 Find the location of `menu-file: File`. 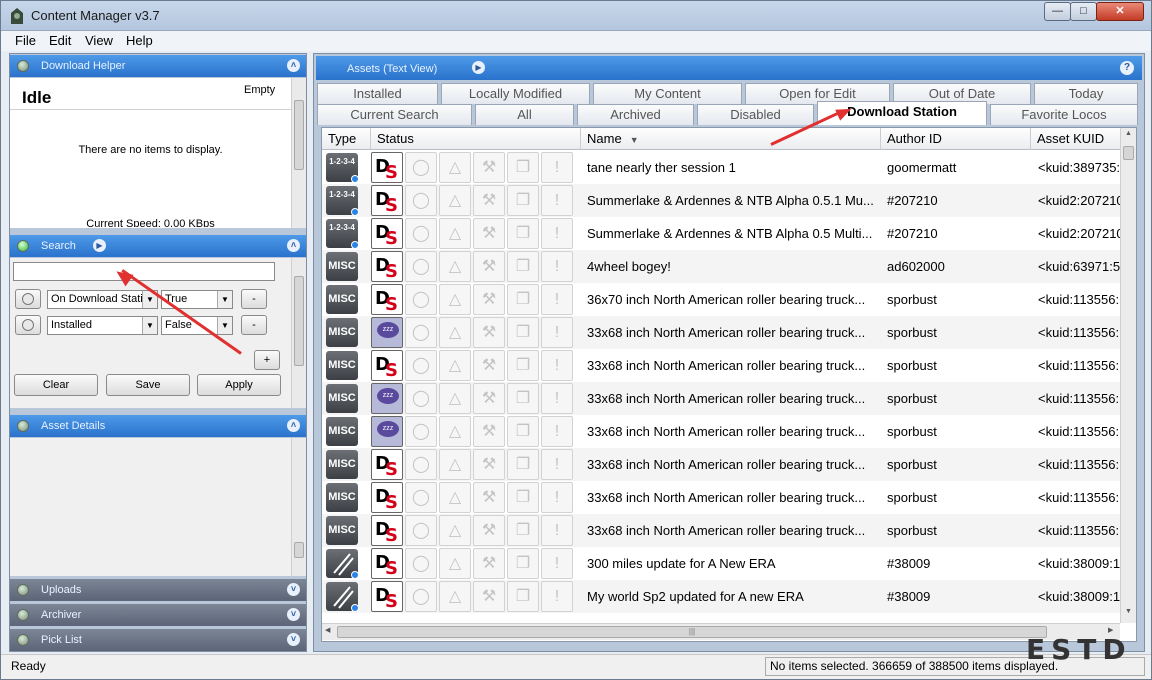

menu-file: File is located at coordinates (25, 40).